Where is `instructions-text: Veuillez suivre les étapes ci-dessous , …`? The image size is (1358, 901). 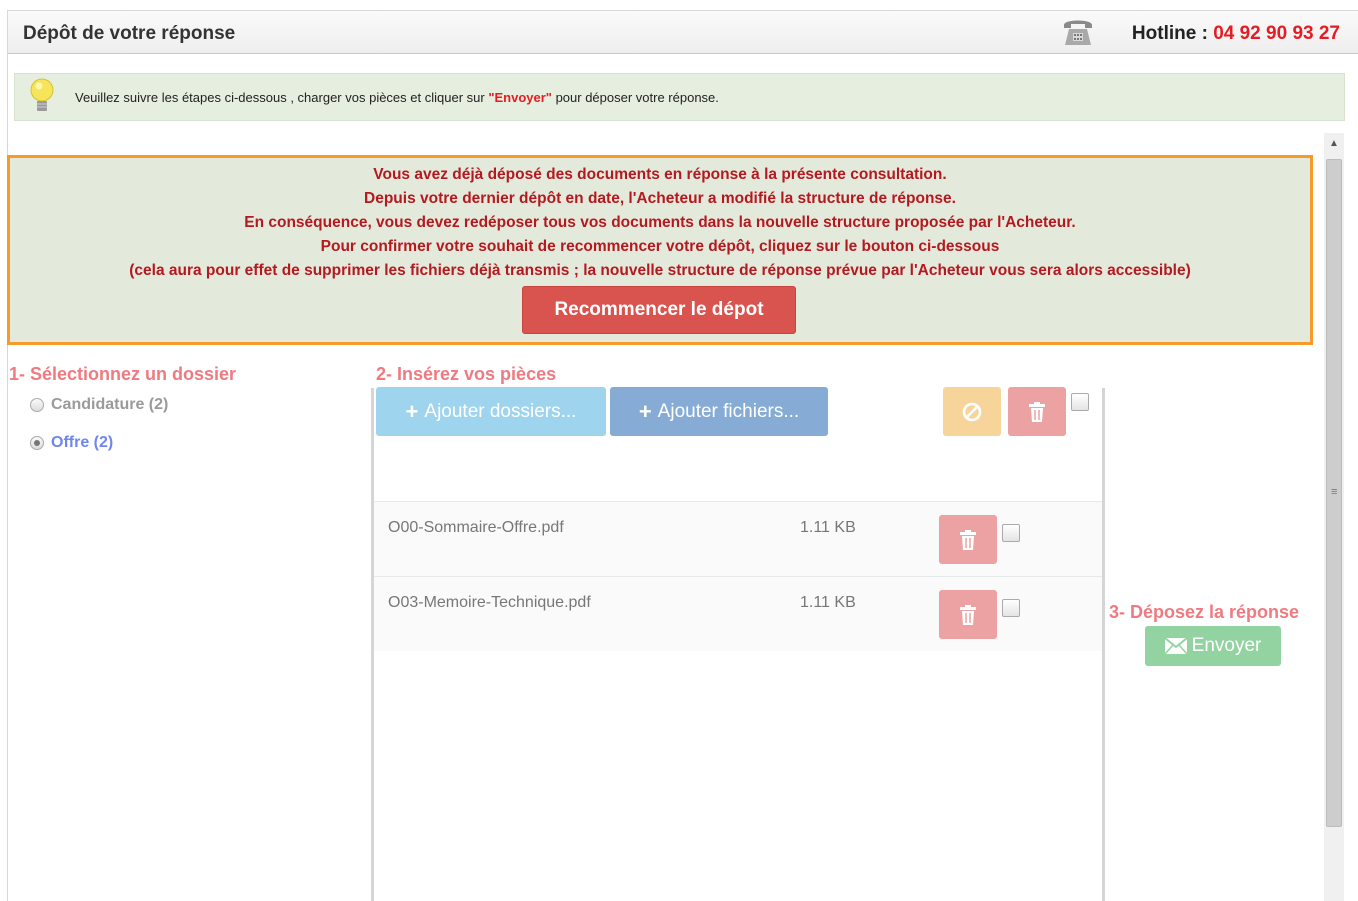
instructions-text: Veuillez suivre les étapes ci-dessous , … is located at coordinates (397, 97).